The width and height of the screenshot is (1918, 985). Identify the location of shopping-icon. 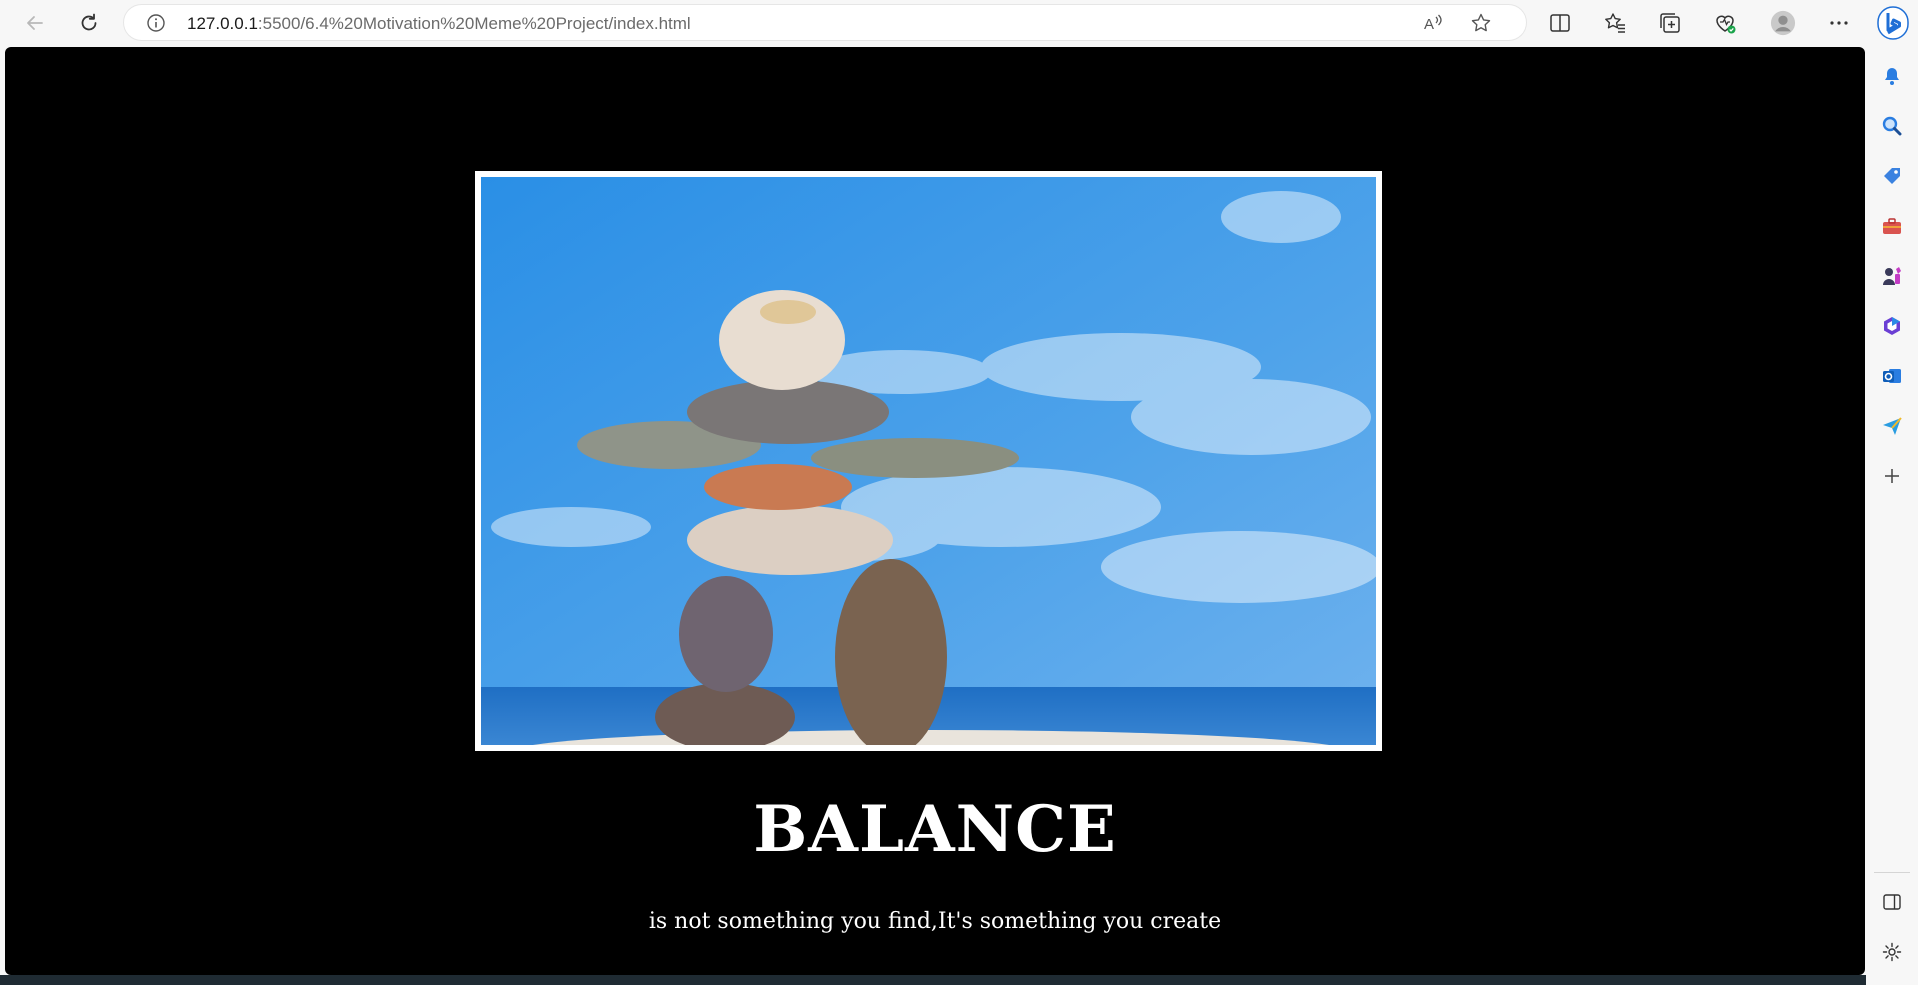
(1892, 176).